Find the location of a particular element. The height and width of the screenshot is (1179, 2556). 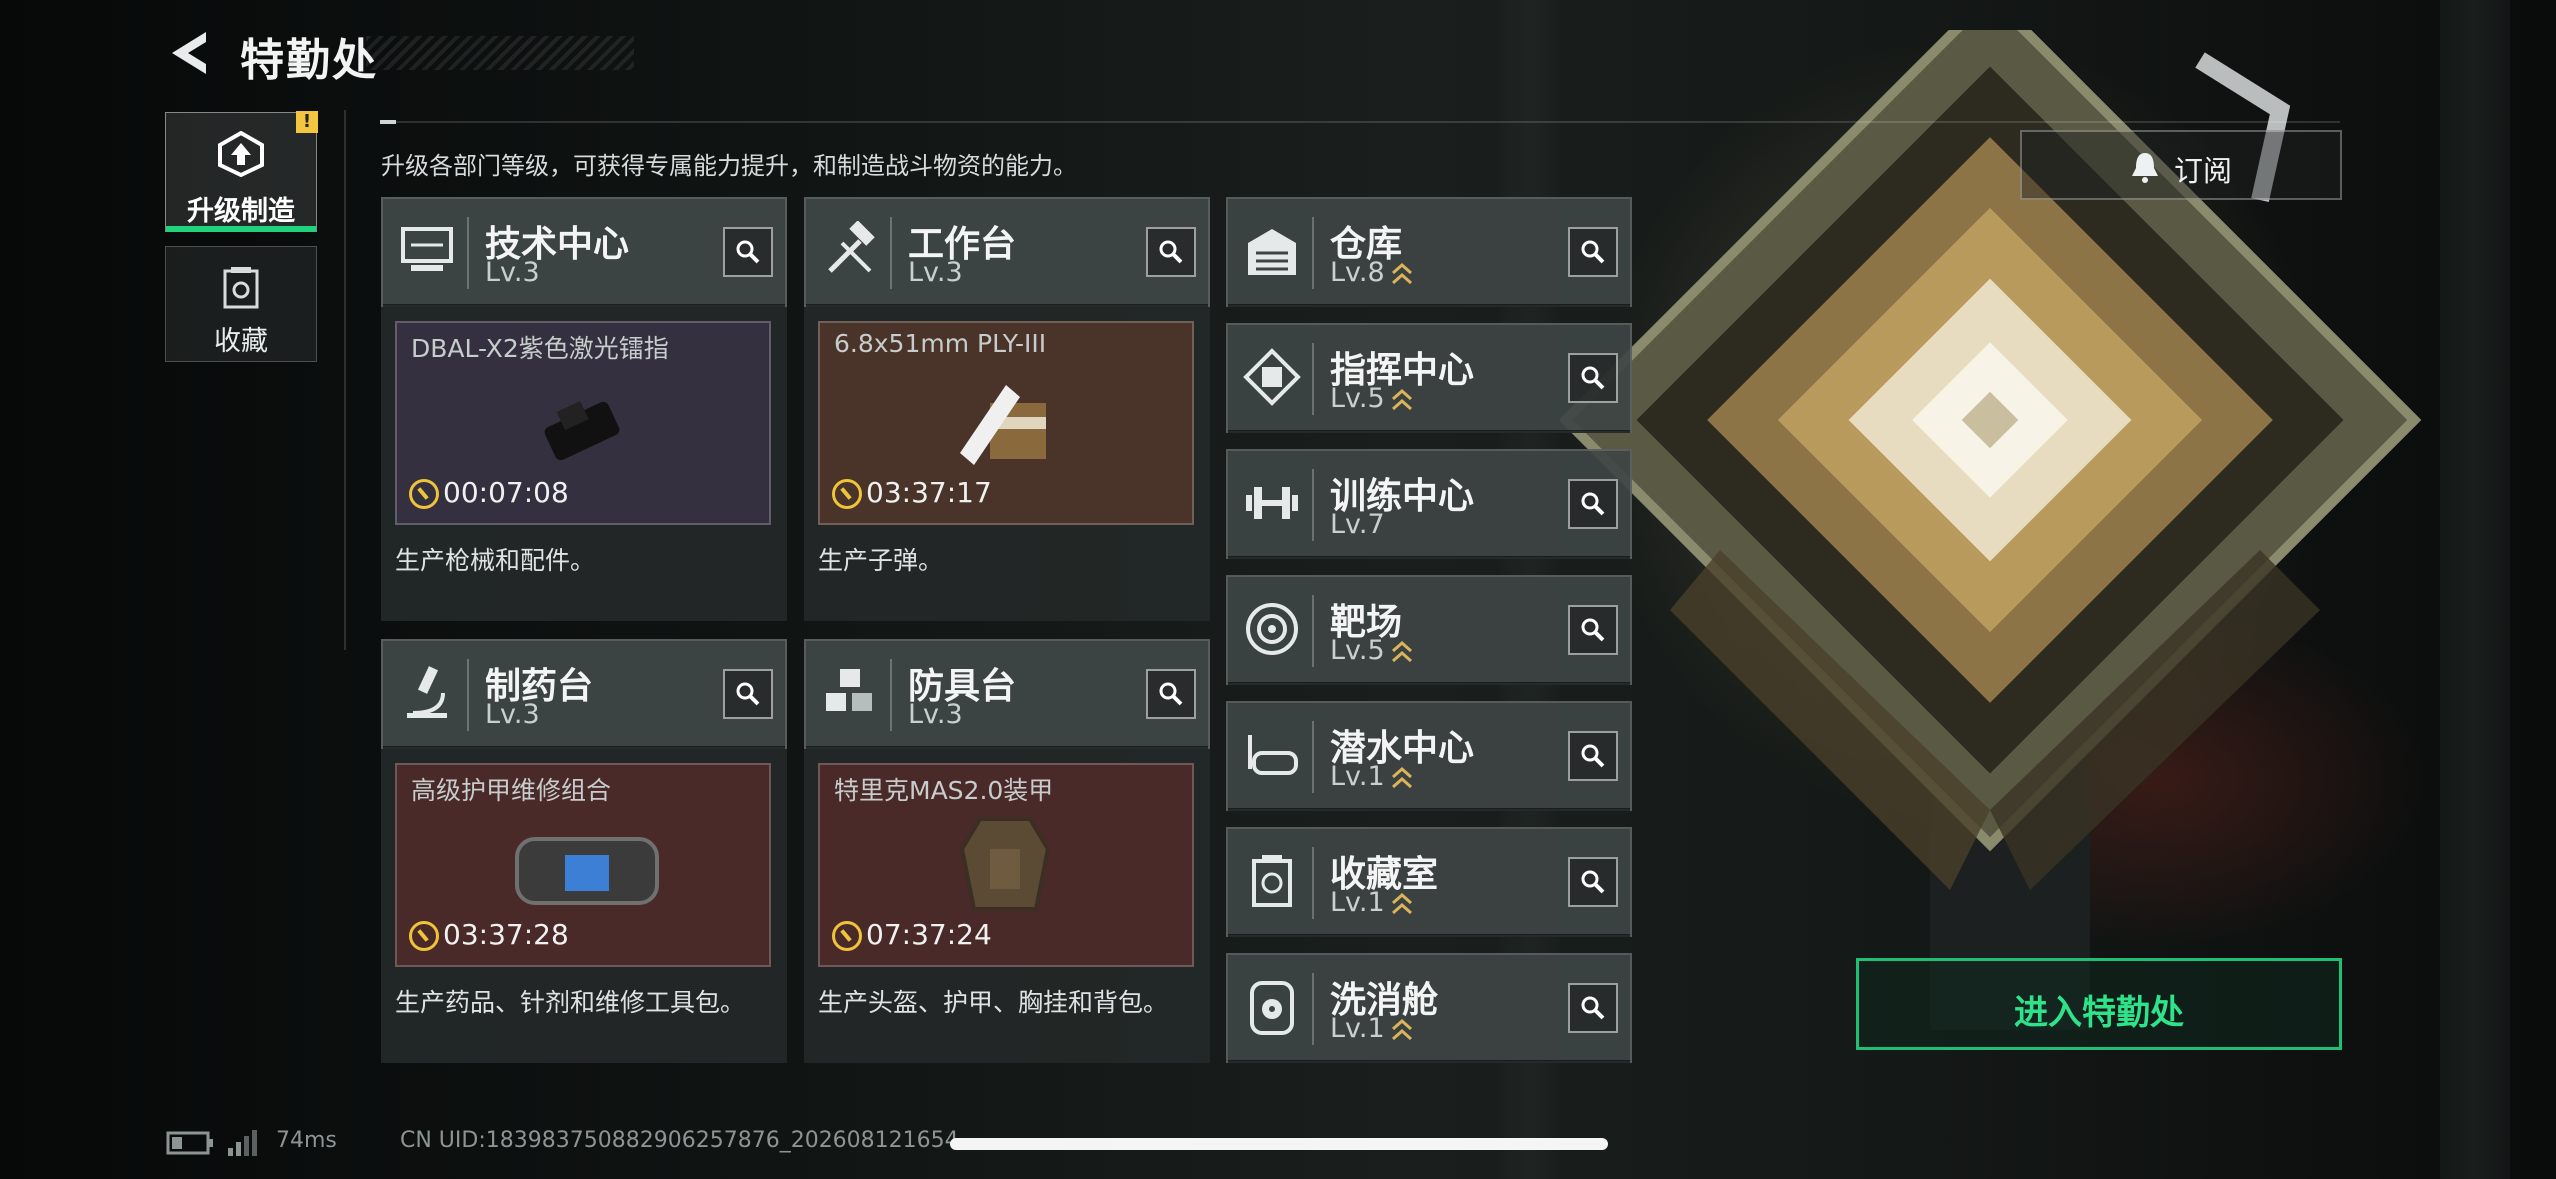

signal-icon is located at coordinates (242, 1143).